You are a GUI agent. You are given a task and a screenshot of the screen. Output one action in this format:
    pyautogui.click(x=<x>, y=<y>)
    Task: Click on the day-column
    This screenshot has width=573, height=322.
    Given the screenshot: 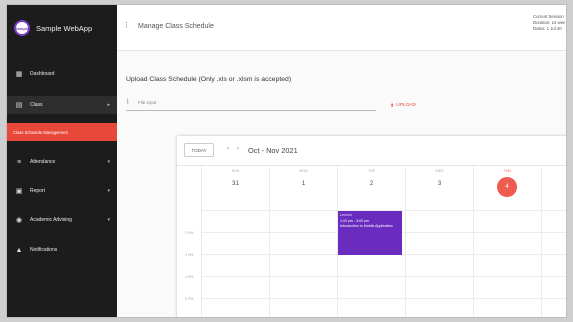 What is the action you would take?
    pyautogui.click(x=553, y=241)
    